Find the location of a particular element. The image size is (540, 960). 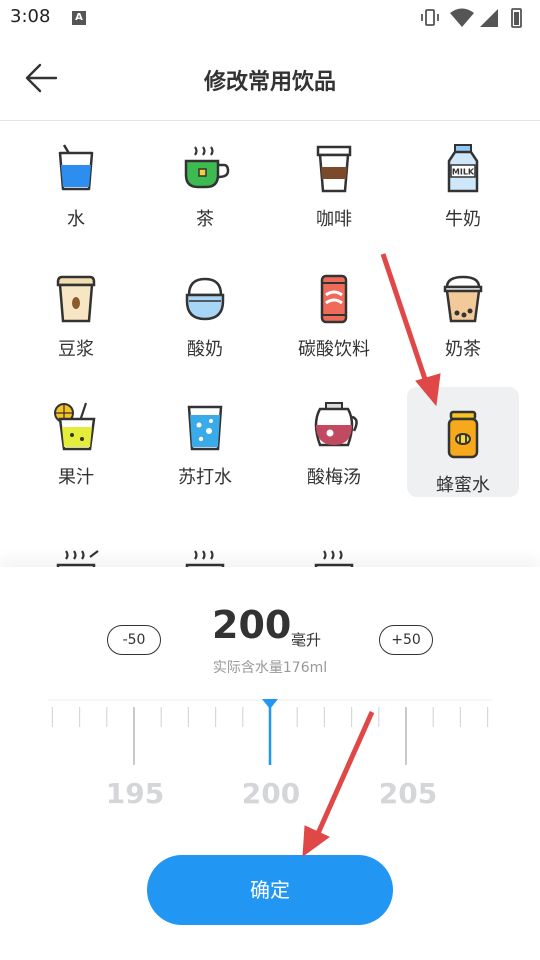

drink-label: 碳酸饮料 is located at coordinates (334, 349).